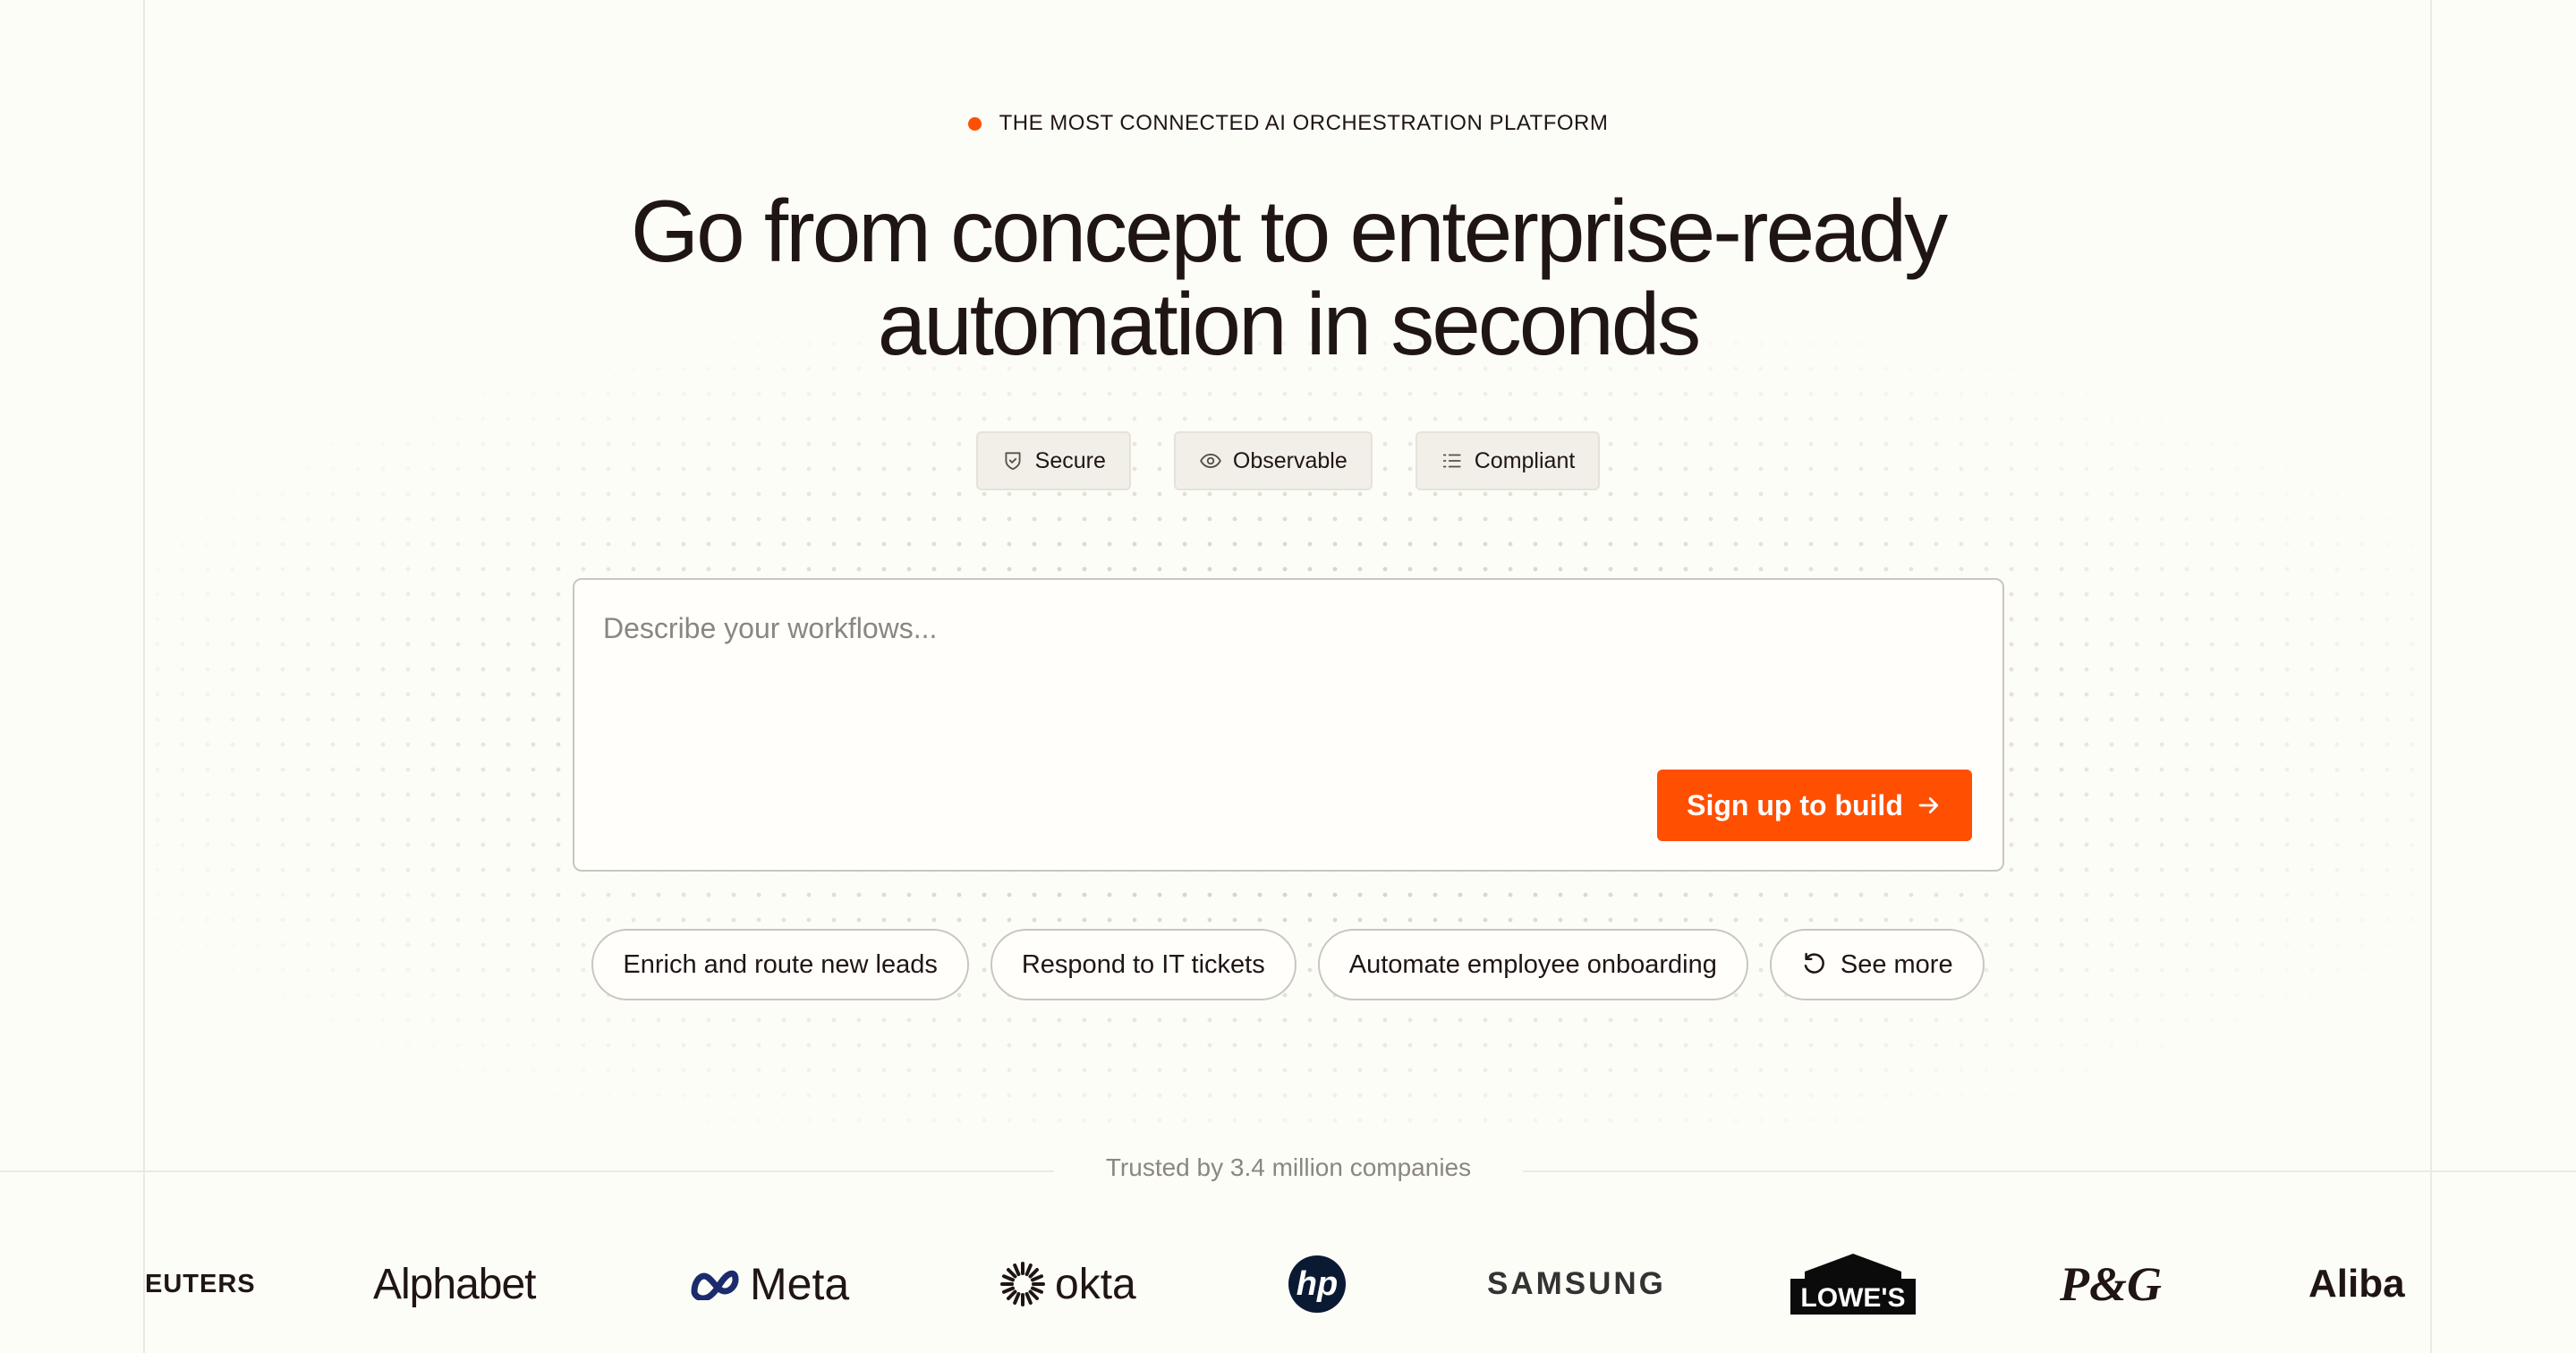 The width and height of the screenshot is (2576, 1353). I want to click on feature-label: Observable, so click(1290, 460).